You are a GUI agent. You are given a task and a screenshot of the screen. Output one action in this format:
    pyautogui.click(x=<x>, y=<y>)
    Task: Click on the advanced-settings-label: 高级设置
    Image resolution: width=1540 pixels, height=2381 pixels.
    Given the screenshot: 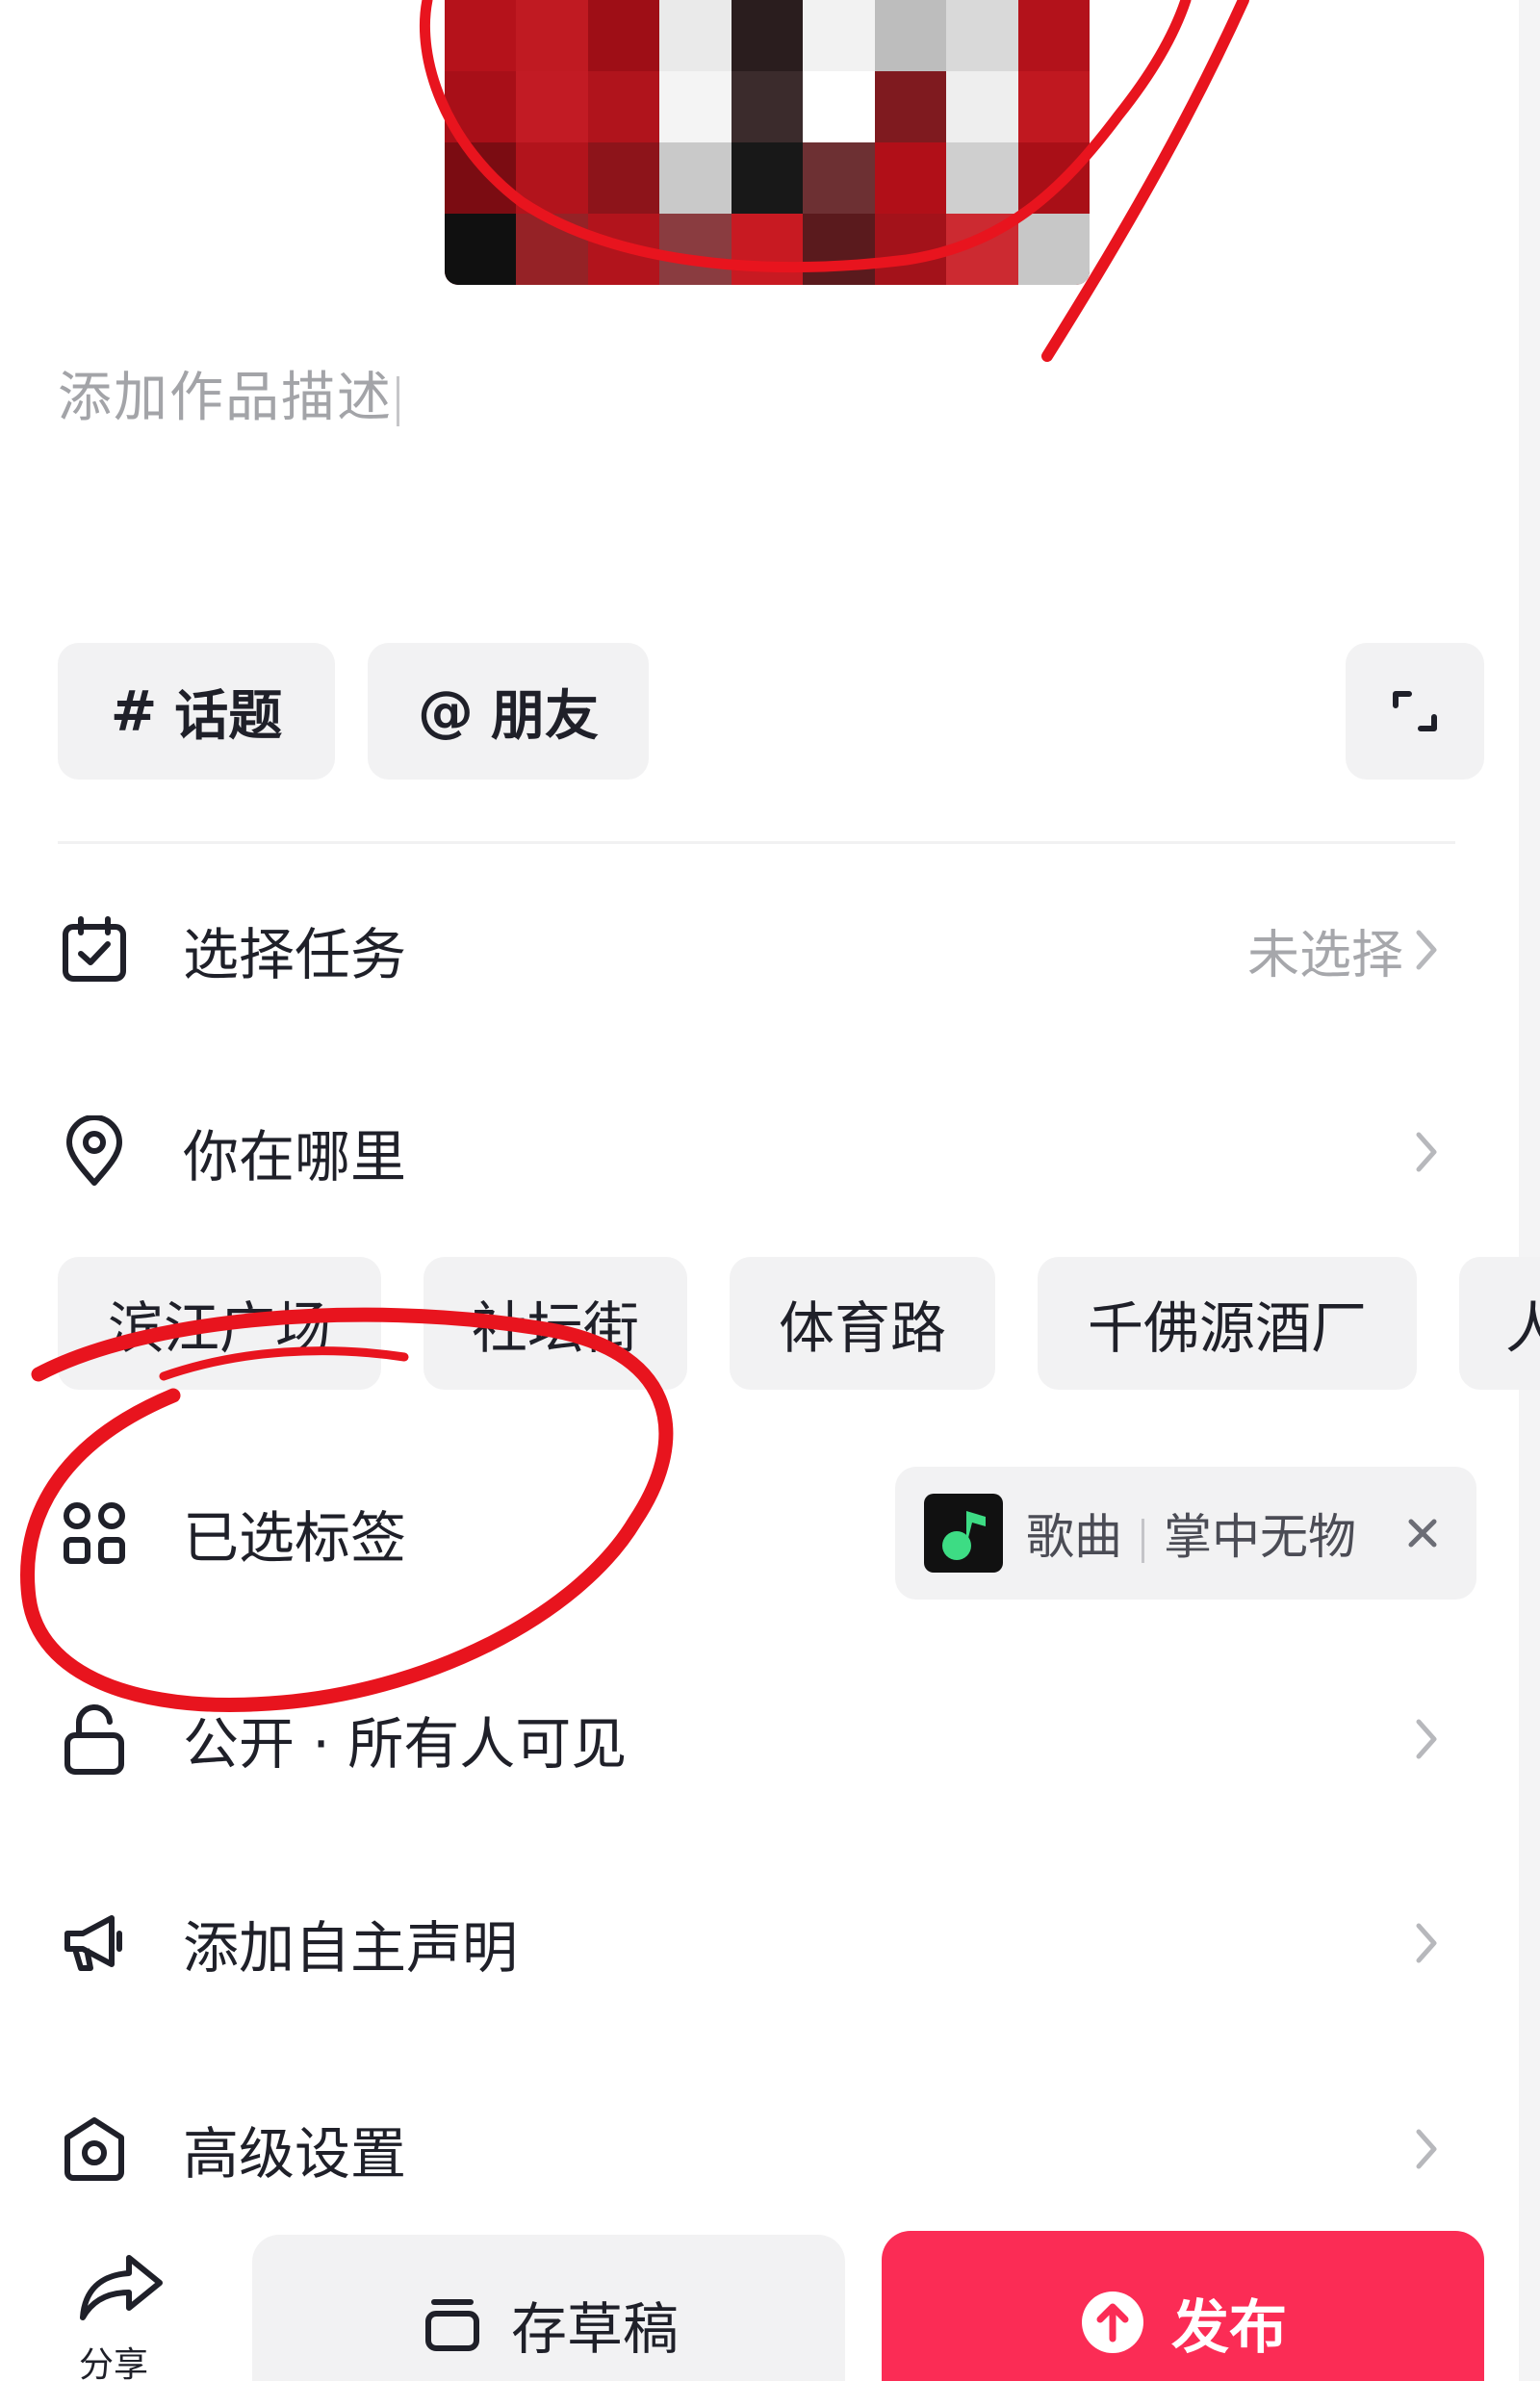 What is the action you would take?
    pyautogui.click(x=295, y=2154)
    